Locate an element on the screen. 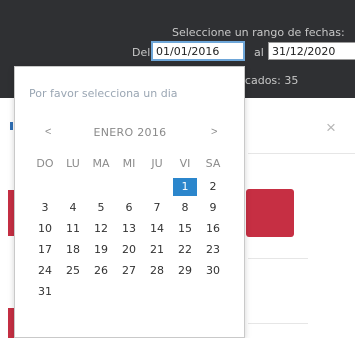 The height and width of the screenshot is (338, 355). day-cell: 22 is located at coordinates (185, 250).